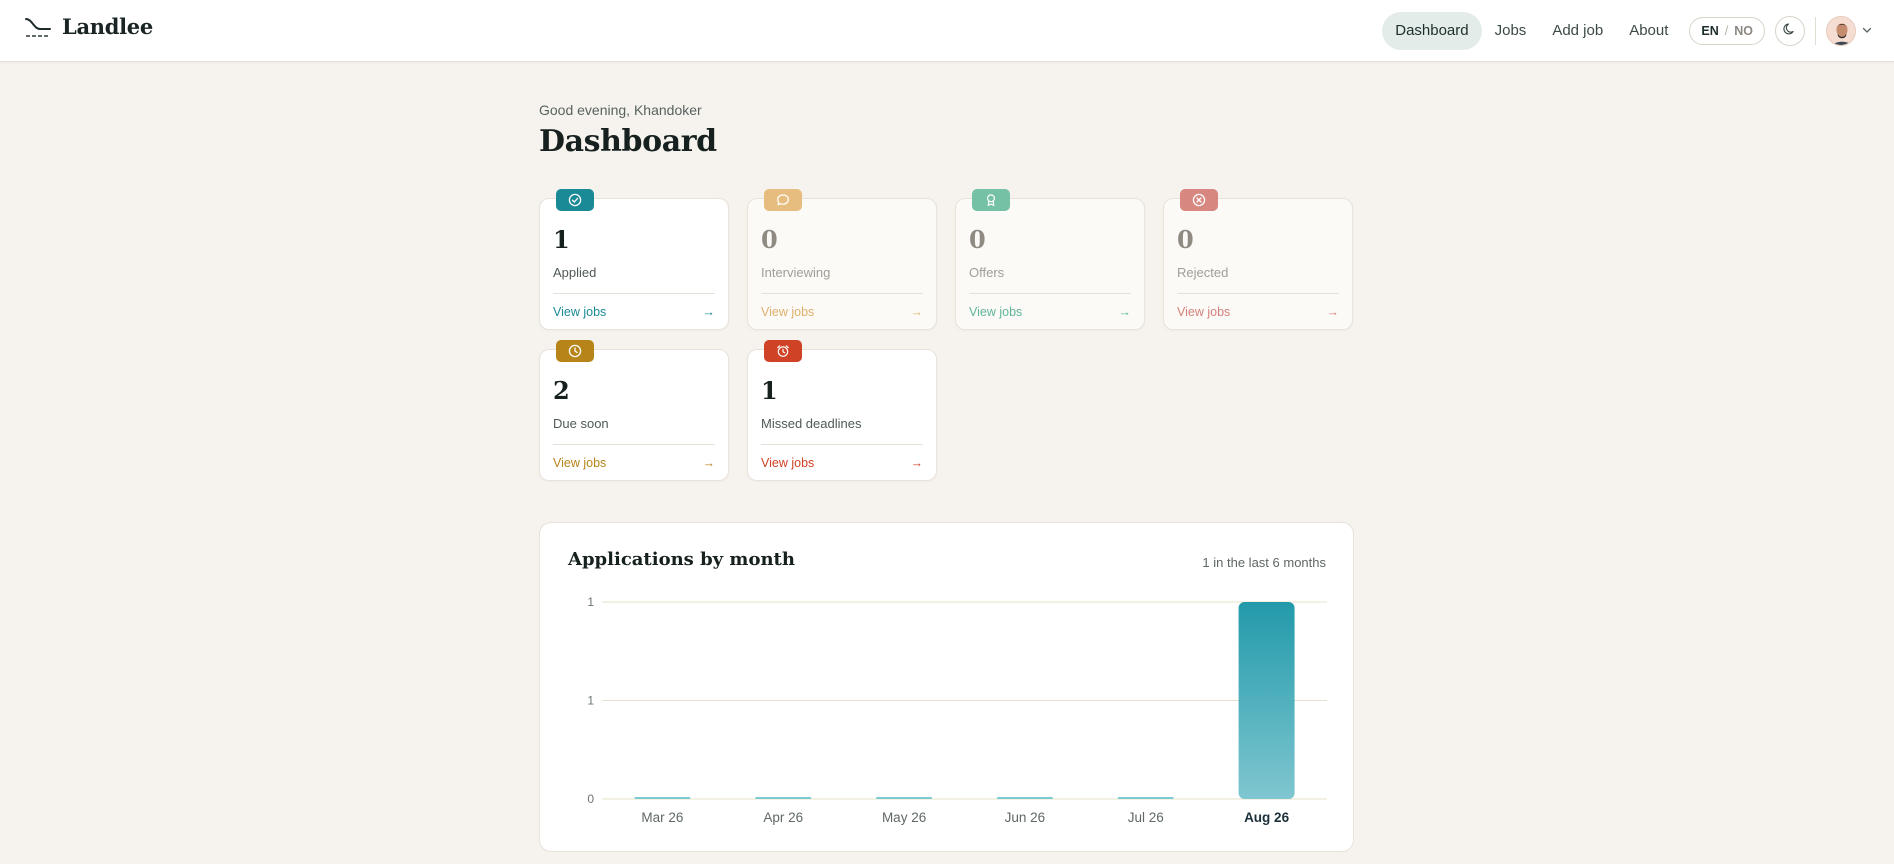  I want to click on alarm-clock-icon, so click(783, 351).